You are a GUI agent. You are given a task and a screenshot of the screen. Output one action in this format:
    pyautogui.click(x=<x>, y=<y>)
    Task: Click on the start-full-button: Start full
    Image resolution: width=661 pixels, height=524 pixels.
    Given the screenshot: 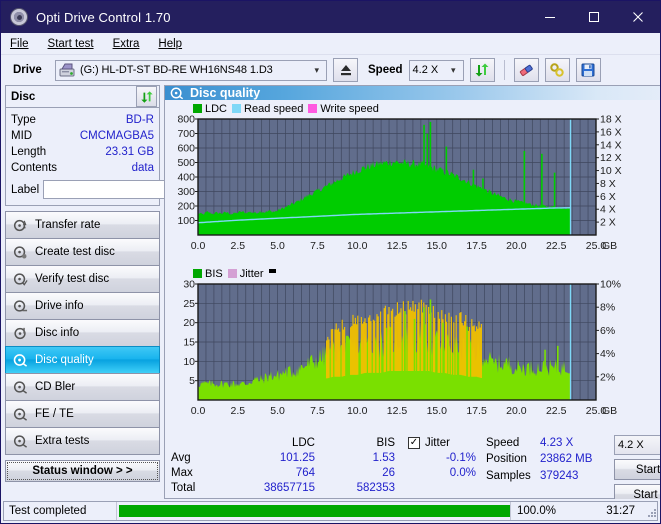 What is the action you would take?
    pyautogui.click(x=637, y=469)
    